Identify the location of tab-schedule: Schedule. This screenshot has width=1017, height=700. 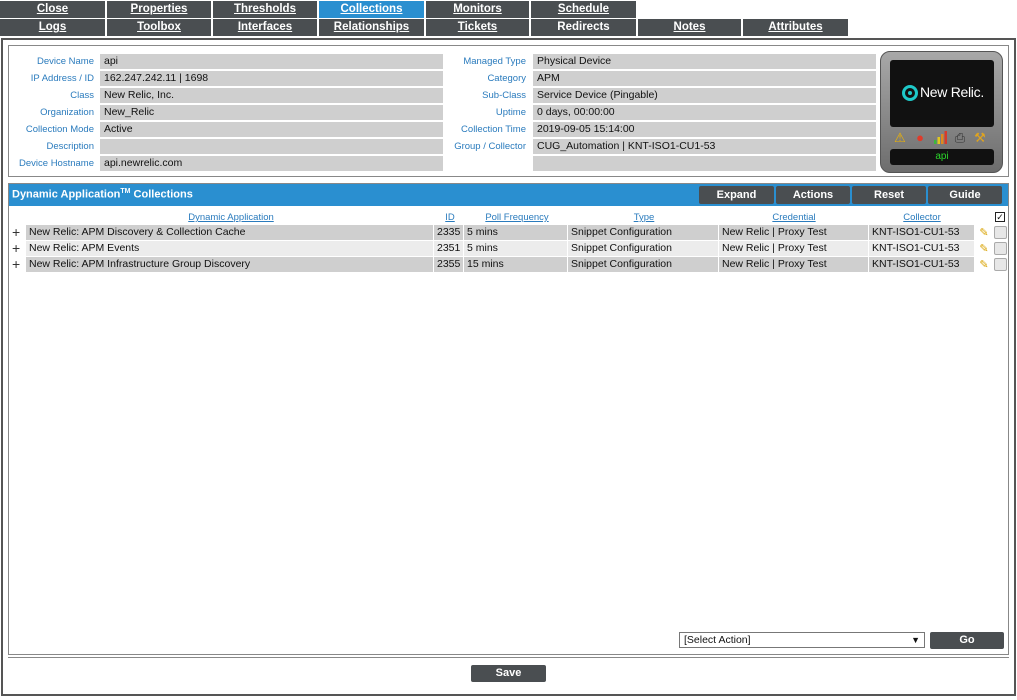
(583, 9).